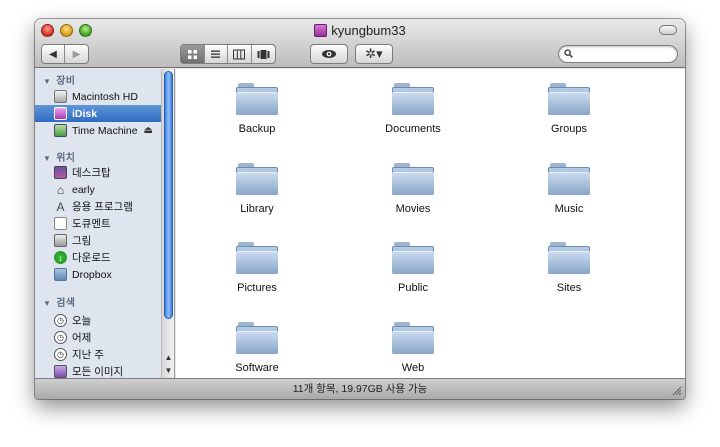 Image resolution: width=720 pixels, height=447 pixels. I want to click on search-field, so click(618, 54).